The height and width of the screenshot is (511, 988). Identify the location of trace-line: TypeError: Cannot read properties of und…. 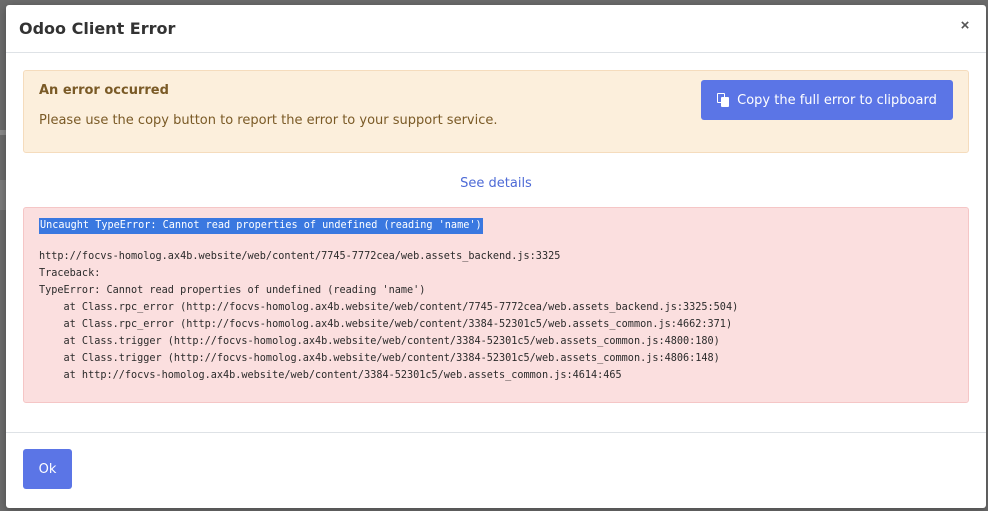
(232, 290).